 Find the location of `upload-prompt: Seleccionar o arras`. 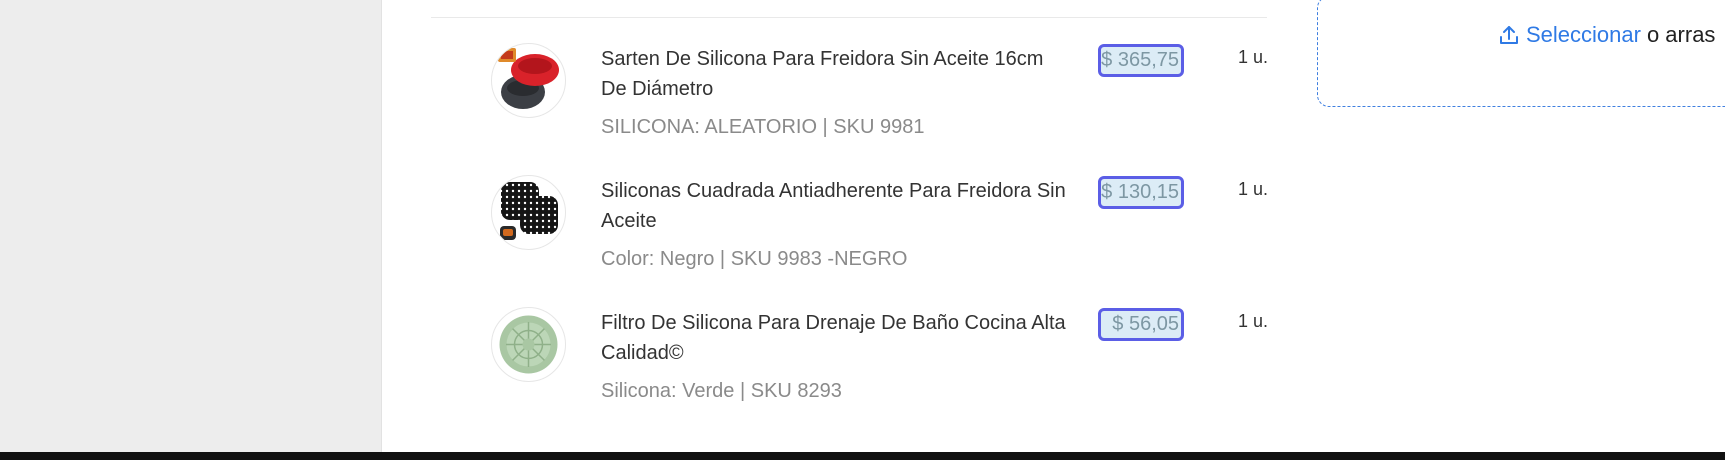

upload-prompt: Seleccionar o arras is located at coordinates (1606, 35).